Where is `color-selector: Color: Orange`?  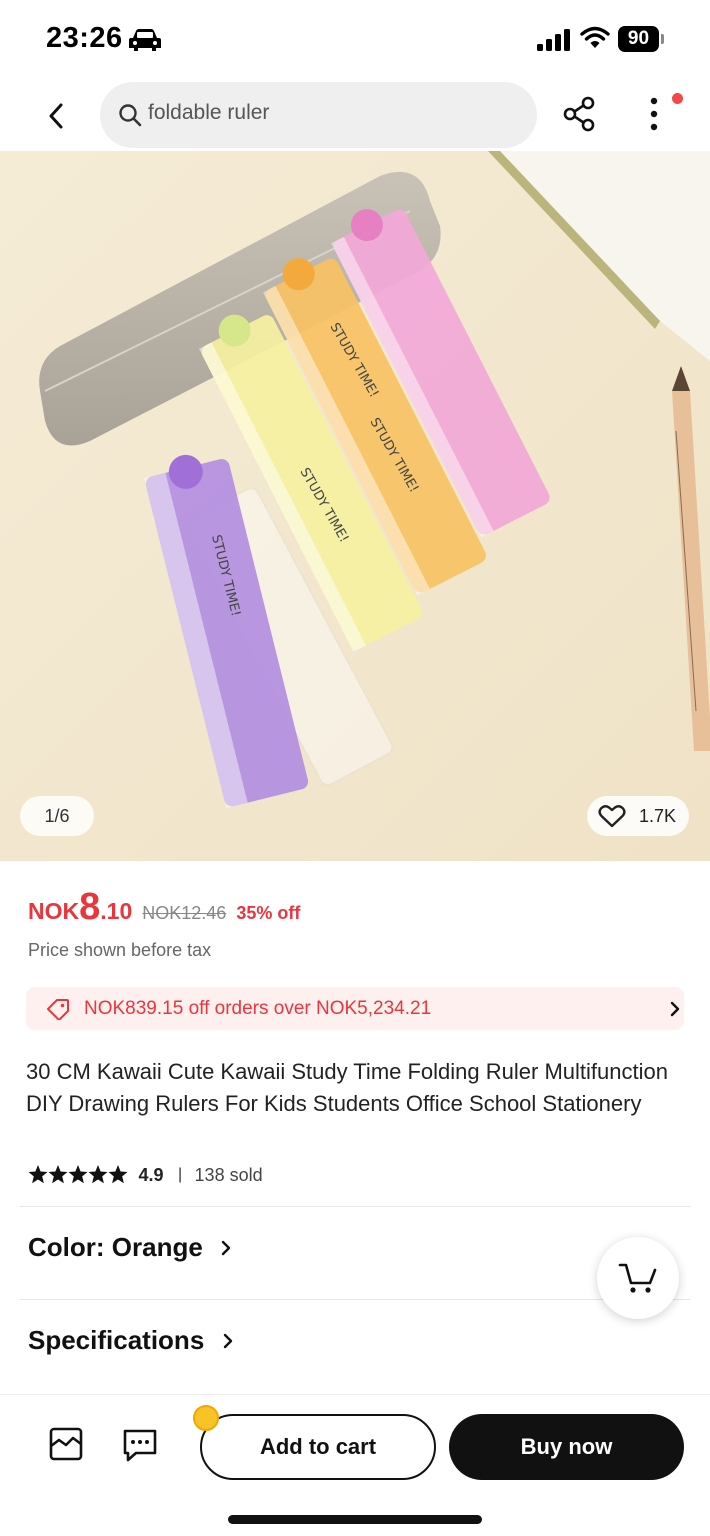 color-selector: Color: Orange is located at coordinates (130, 1252).